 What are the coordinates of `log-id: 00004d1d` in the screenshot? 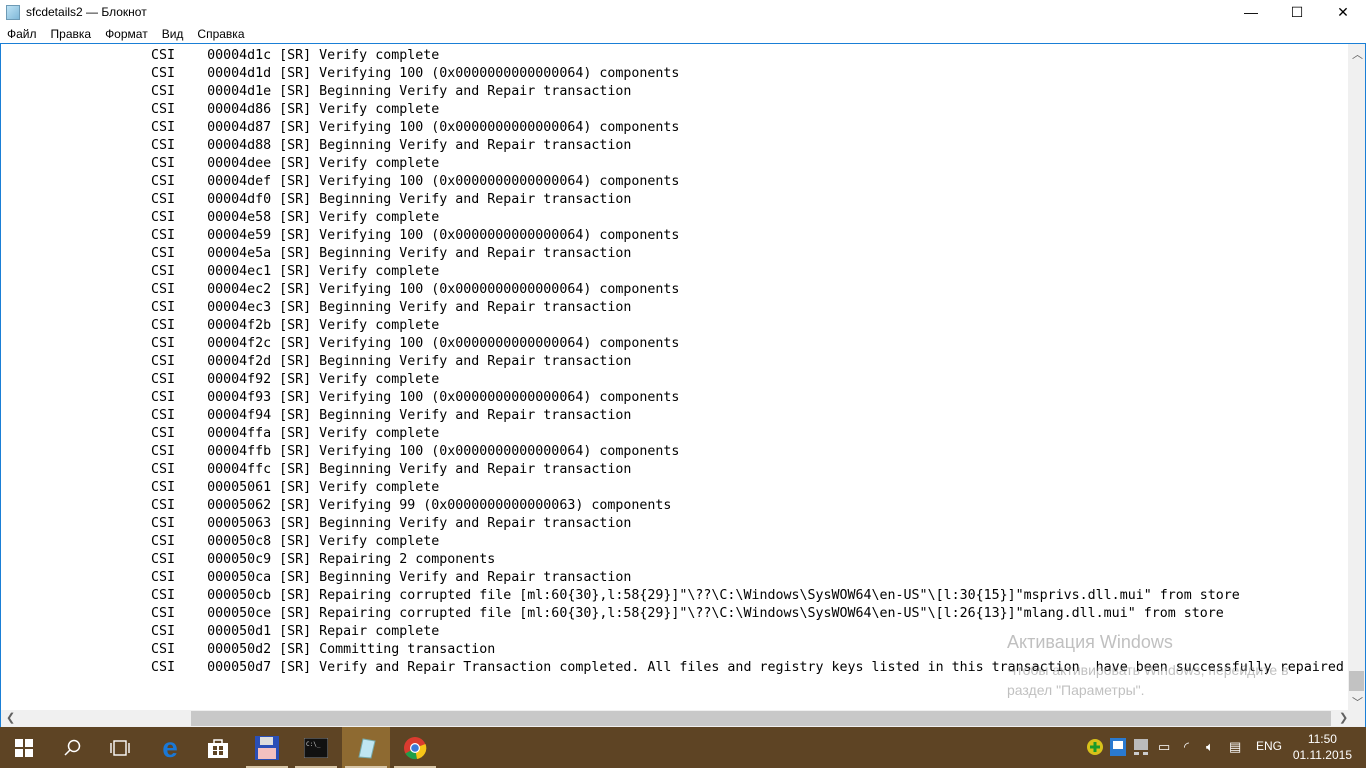 It's located at (239, 73).